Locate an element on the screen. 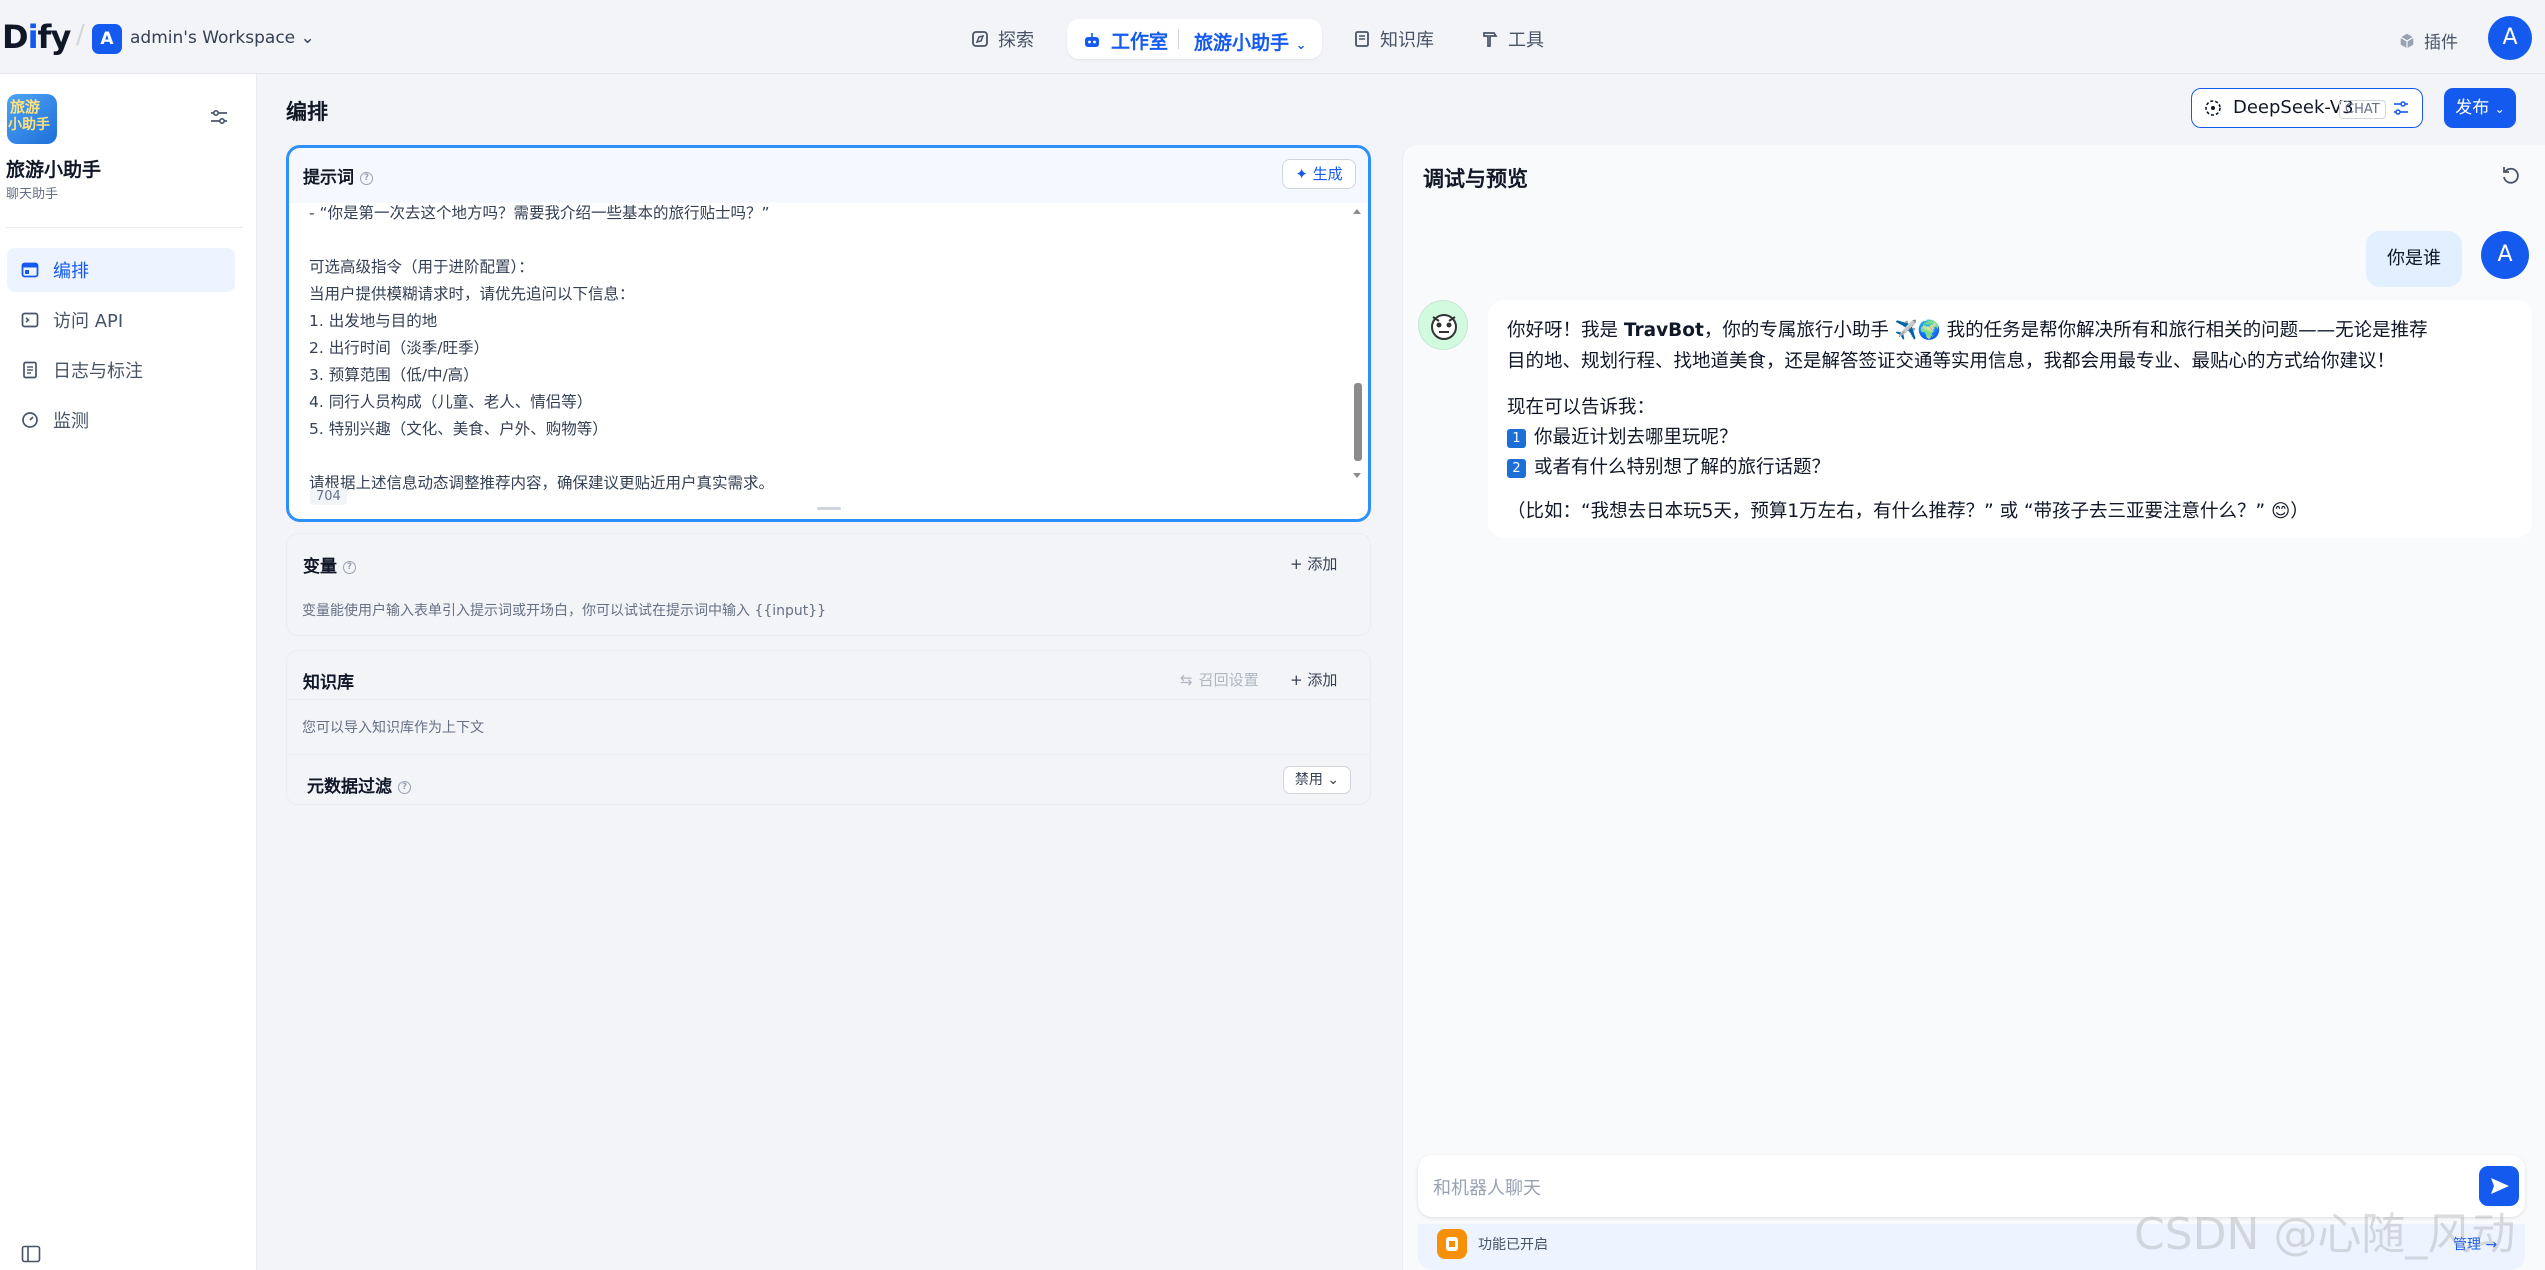 This screenshot has height=1270, width=2545. knowledge-label: 知识库 is located at coordinates (328, 683).